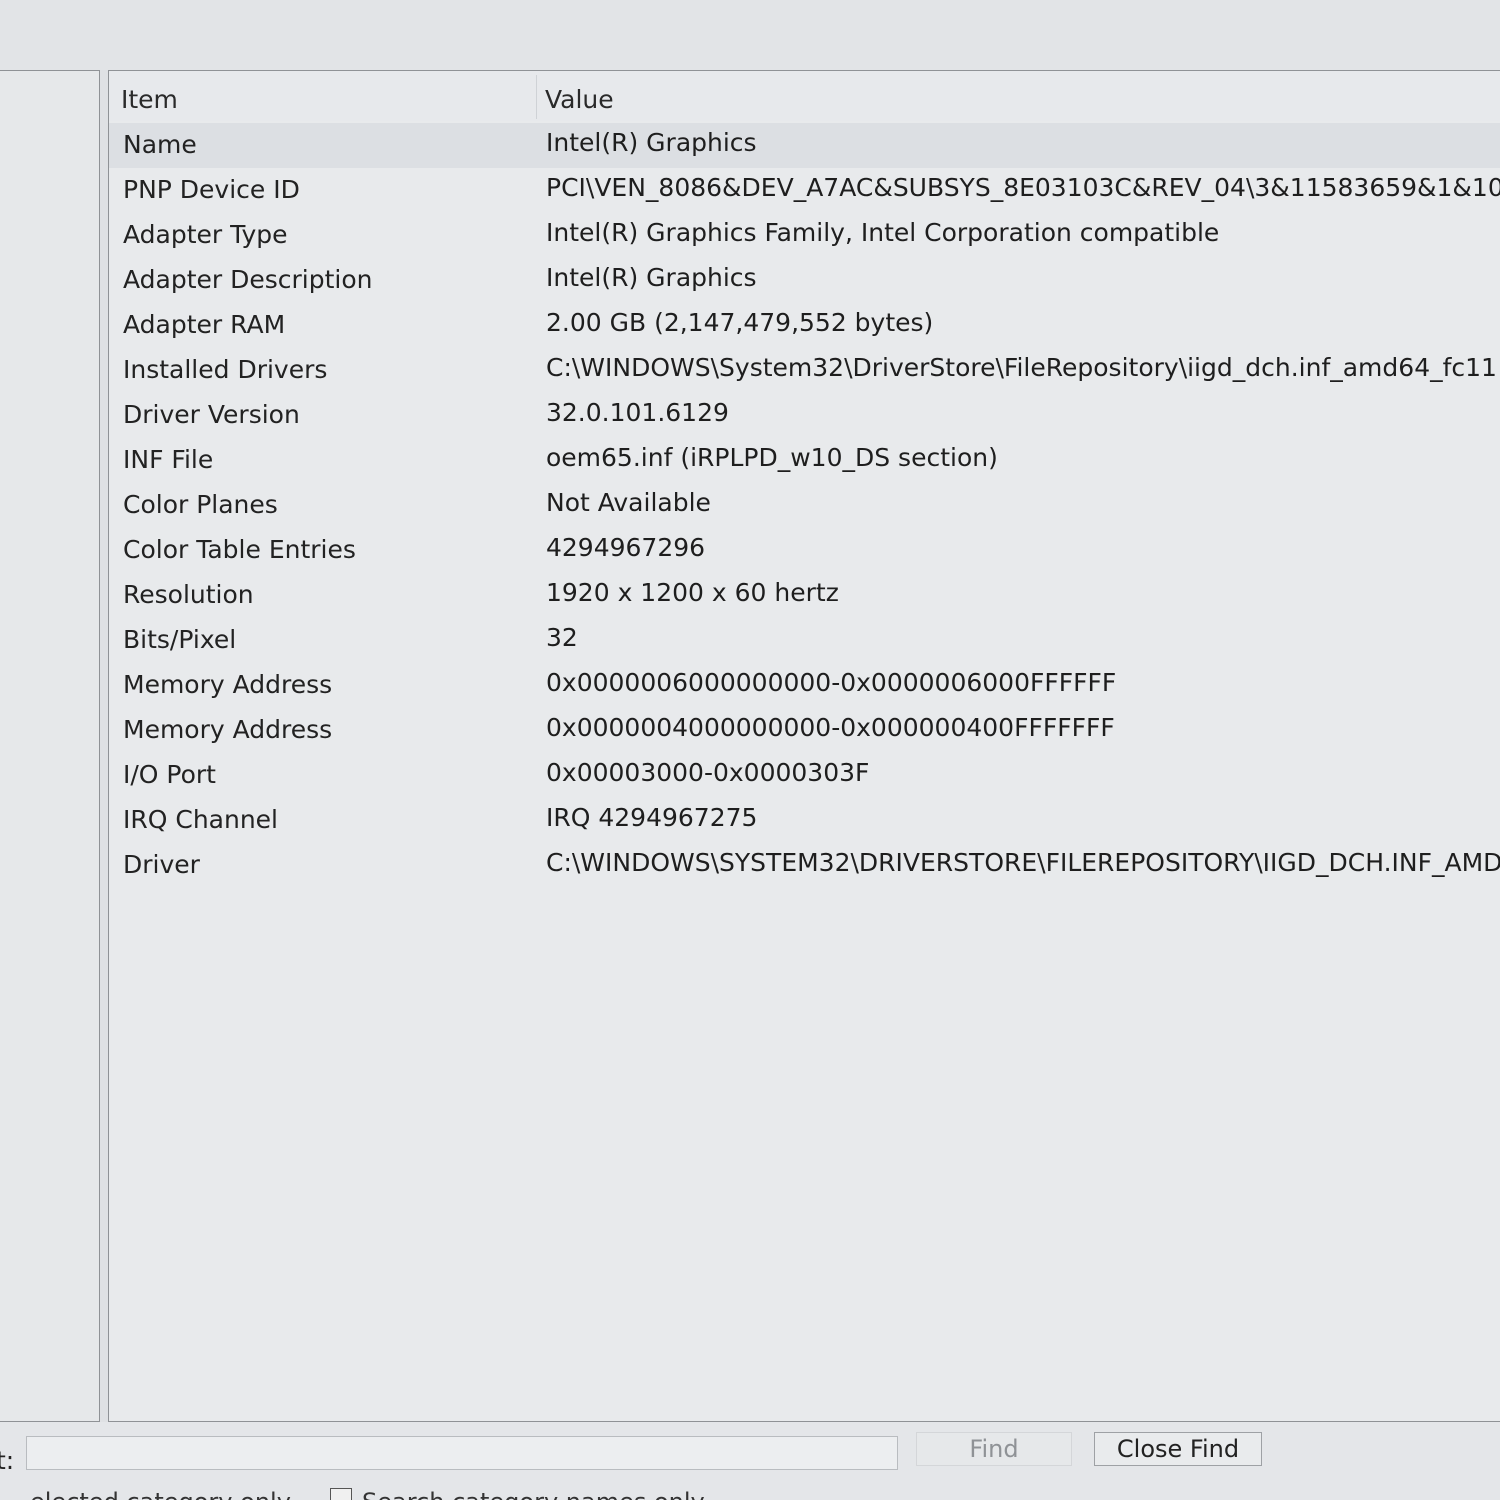 This screenshot has width=1500, height=1500. I want to click on row-value: 1920 x 1200 x 60 hertz, so click(692, 592).